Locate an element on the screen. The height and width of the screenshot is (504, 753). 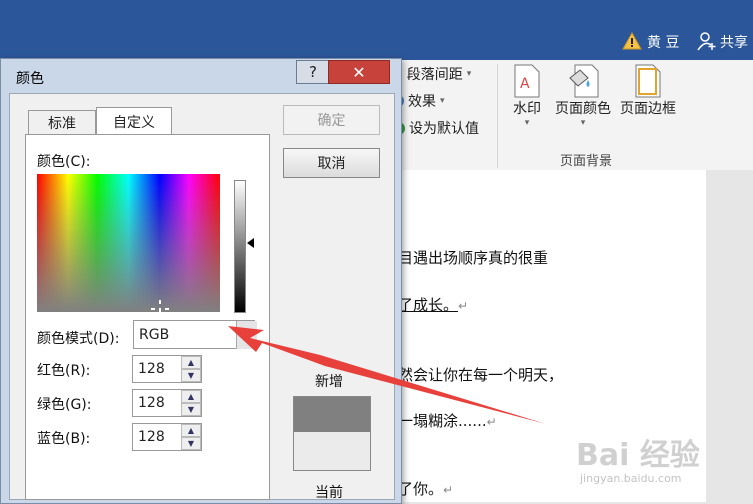
dialog-title: 颜色 is located at coordinates (30, 79).